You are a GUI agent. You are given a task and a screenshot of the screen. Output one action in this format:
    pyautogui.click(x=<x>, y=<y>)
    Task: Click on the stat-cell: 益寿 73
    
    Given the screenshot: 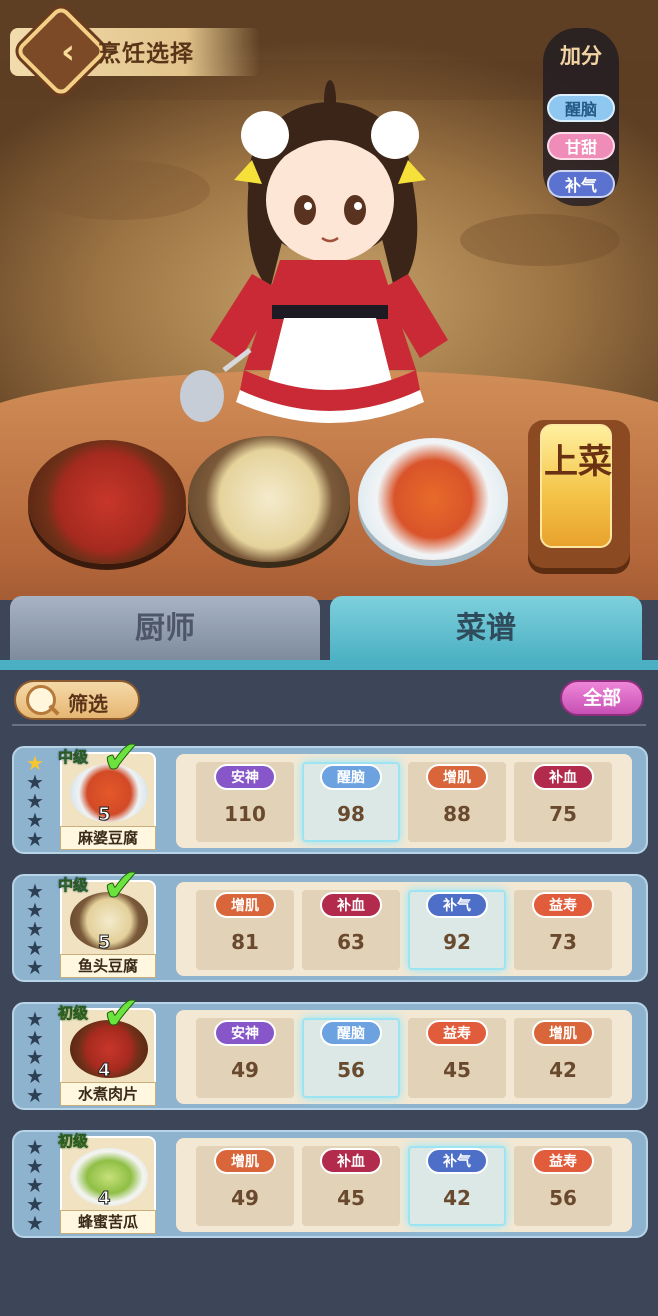 What is the action you would take?
    pyautogui.click(x=563, y=930)
    